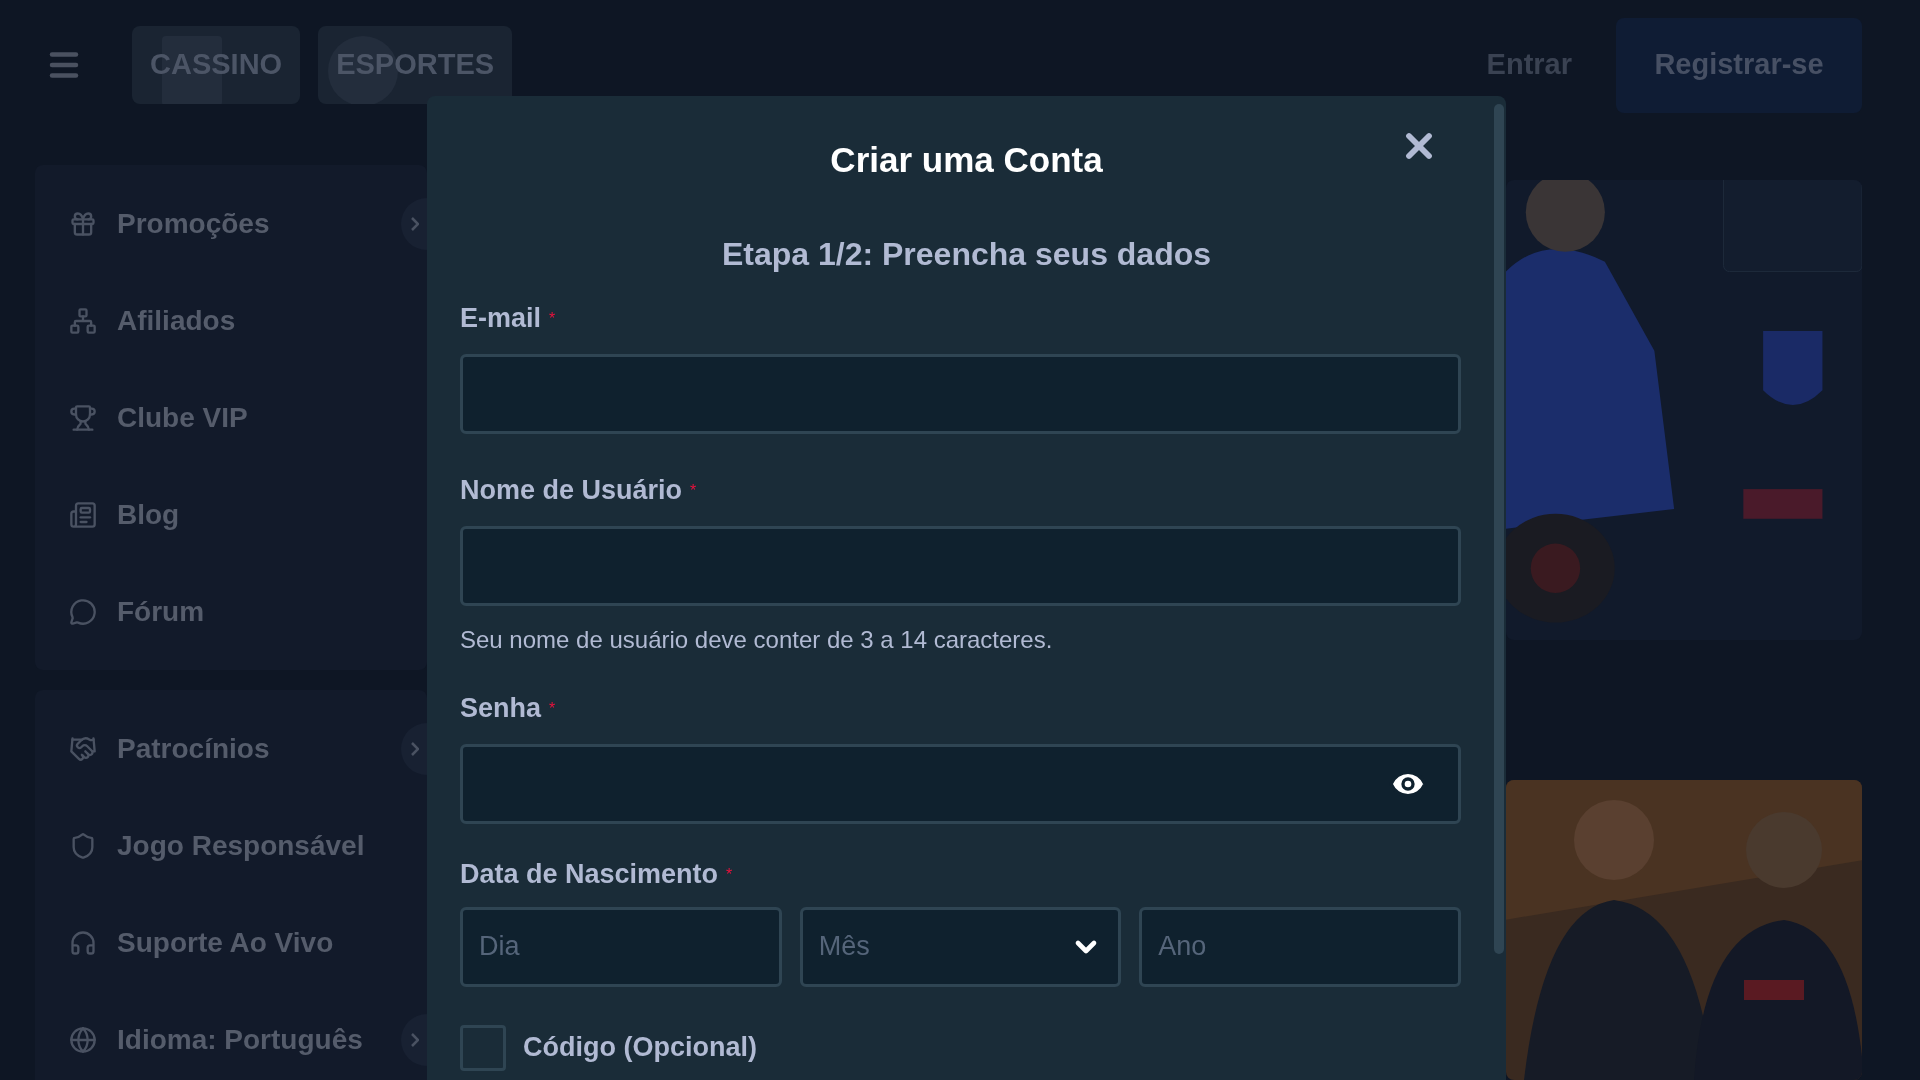 This screenshot has height=1080, width=1920. Describe the element at coordinates (621, 946) in the screenshot. I see `date-field: Dia` at that location.